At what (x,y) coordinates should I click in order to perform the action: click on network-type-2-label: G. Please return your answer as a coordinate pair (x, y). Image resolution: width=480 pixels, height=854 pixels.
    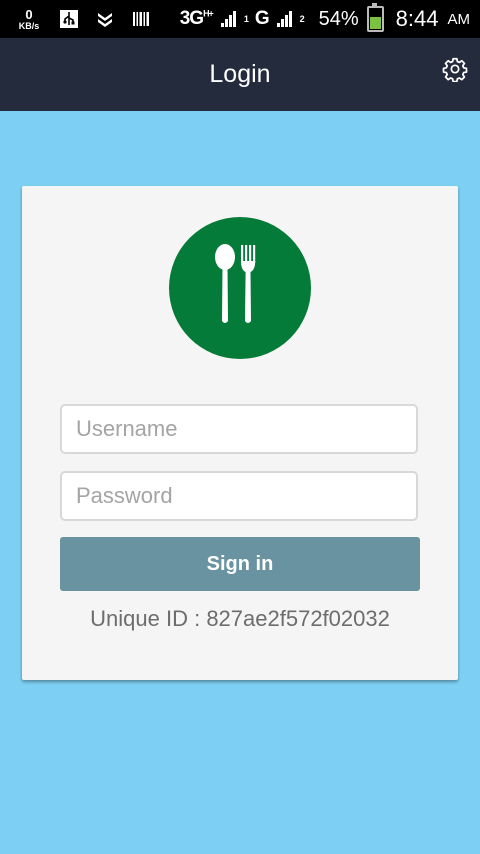
    Looking at the image, I should click on (262, 18).